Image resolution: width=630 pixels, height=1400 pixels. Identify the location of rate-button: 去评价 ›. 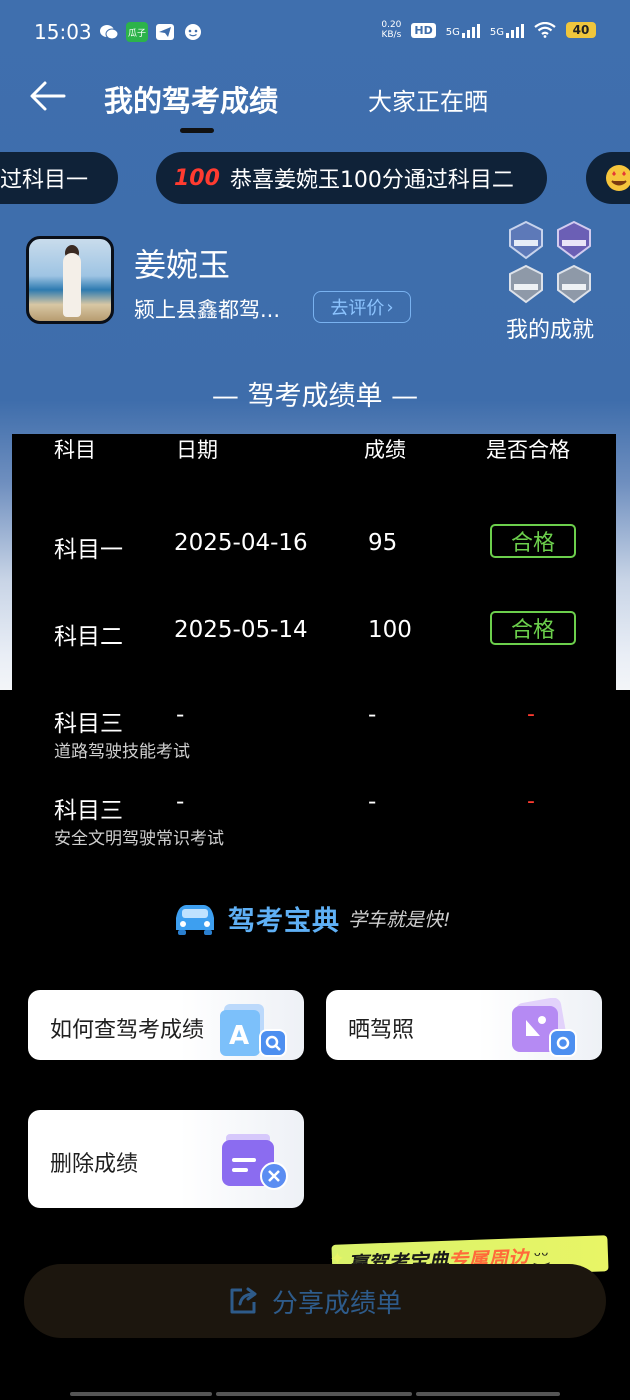
(362, 307).